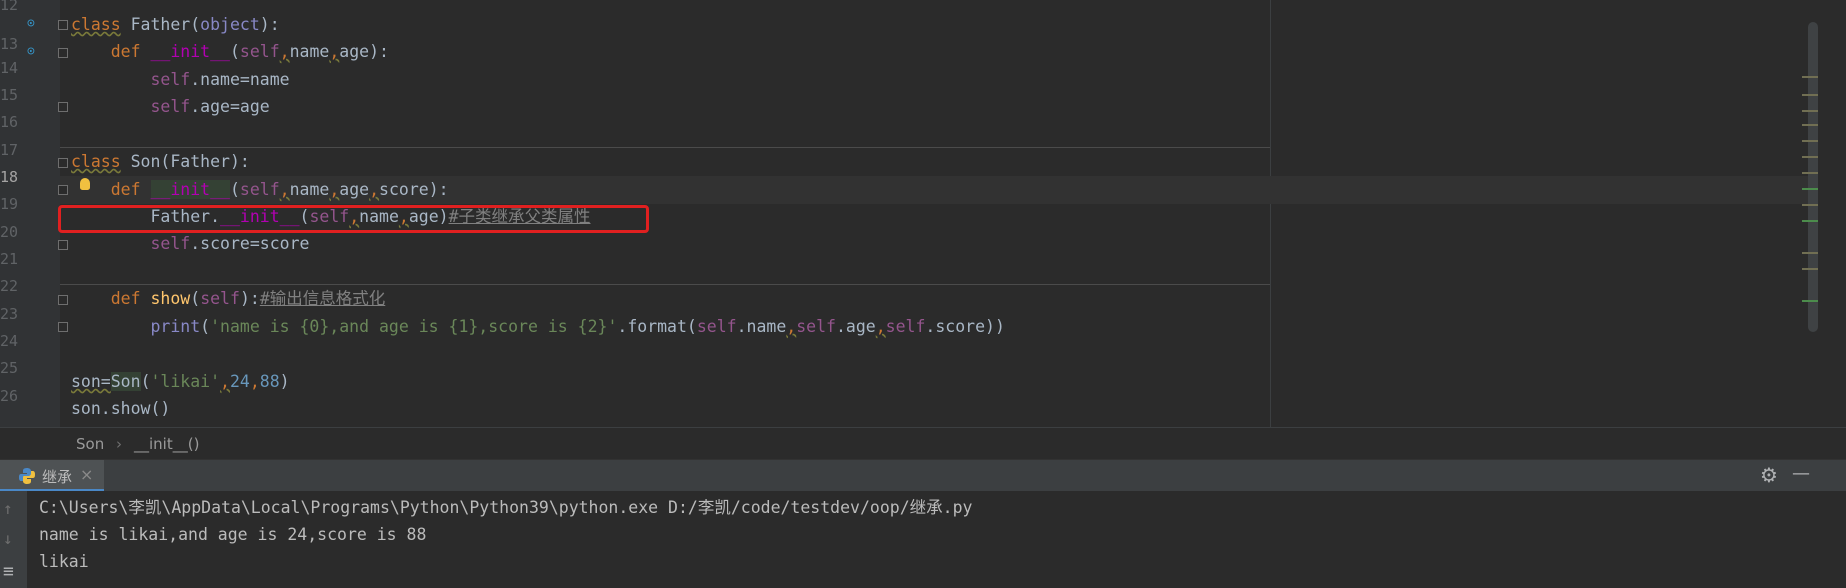 Image resolution: width=1846 pixels, height=588 pixels. Describe the element at coordinates (9, 368) in the screenshot. I see `line-number: 25` at that location.